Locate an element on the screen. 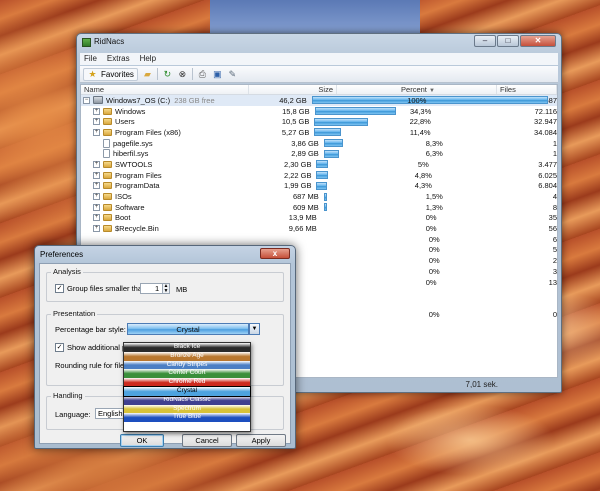 The image size is (600, 491). stepper-arrows-icon: ▲ ▼ is located at coordinates (165, 288).